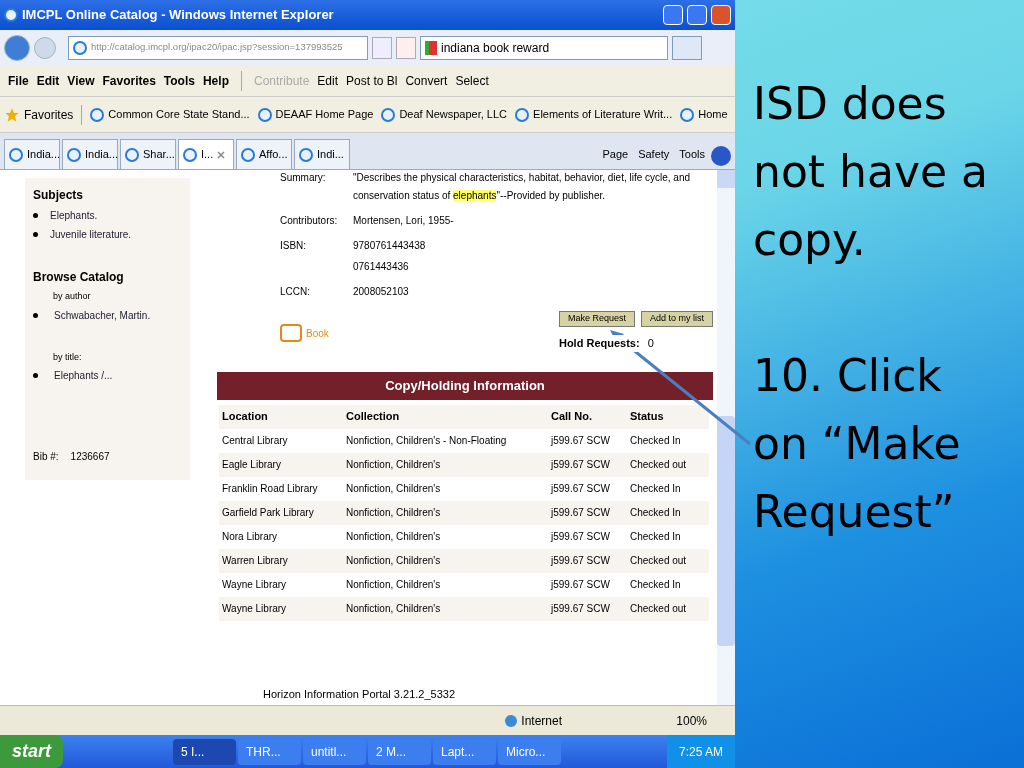 The width and height of the screenshot is (1024, 768). Describe the element at coordinates (328, 80) in the screenshot. I see `toolbar-button: Edit` at that location.